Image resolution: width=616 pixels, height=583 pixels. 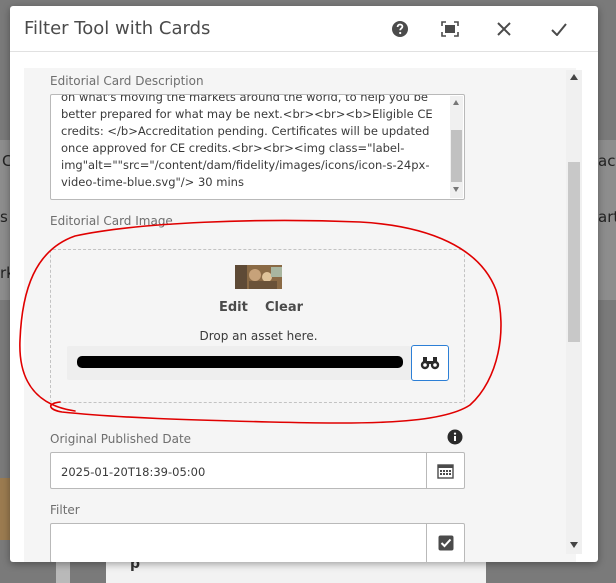 I want to click on published-date-input: 2025-01-20T18:39-05:00, so click(x=238, y=470).